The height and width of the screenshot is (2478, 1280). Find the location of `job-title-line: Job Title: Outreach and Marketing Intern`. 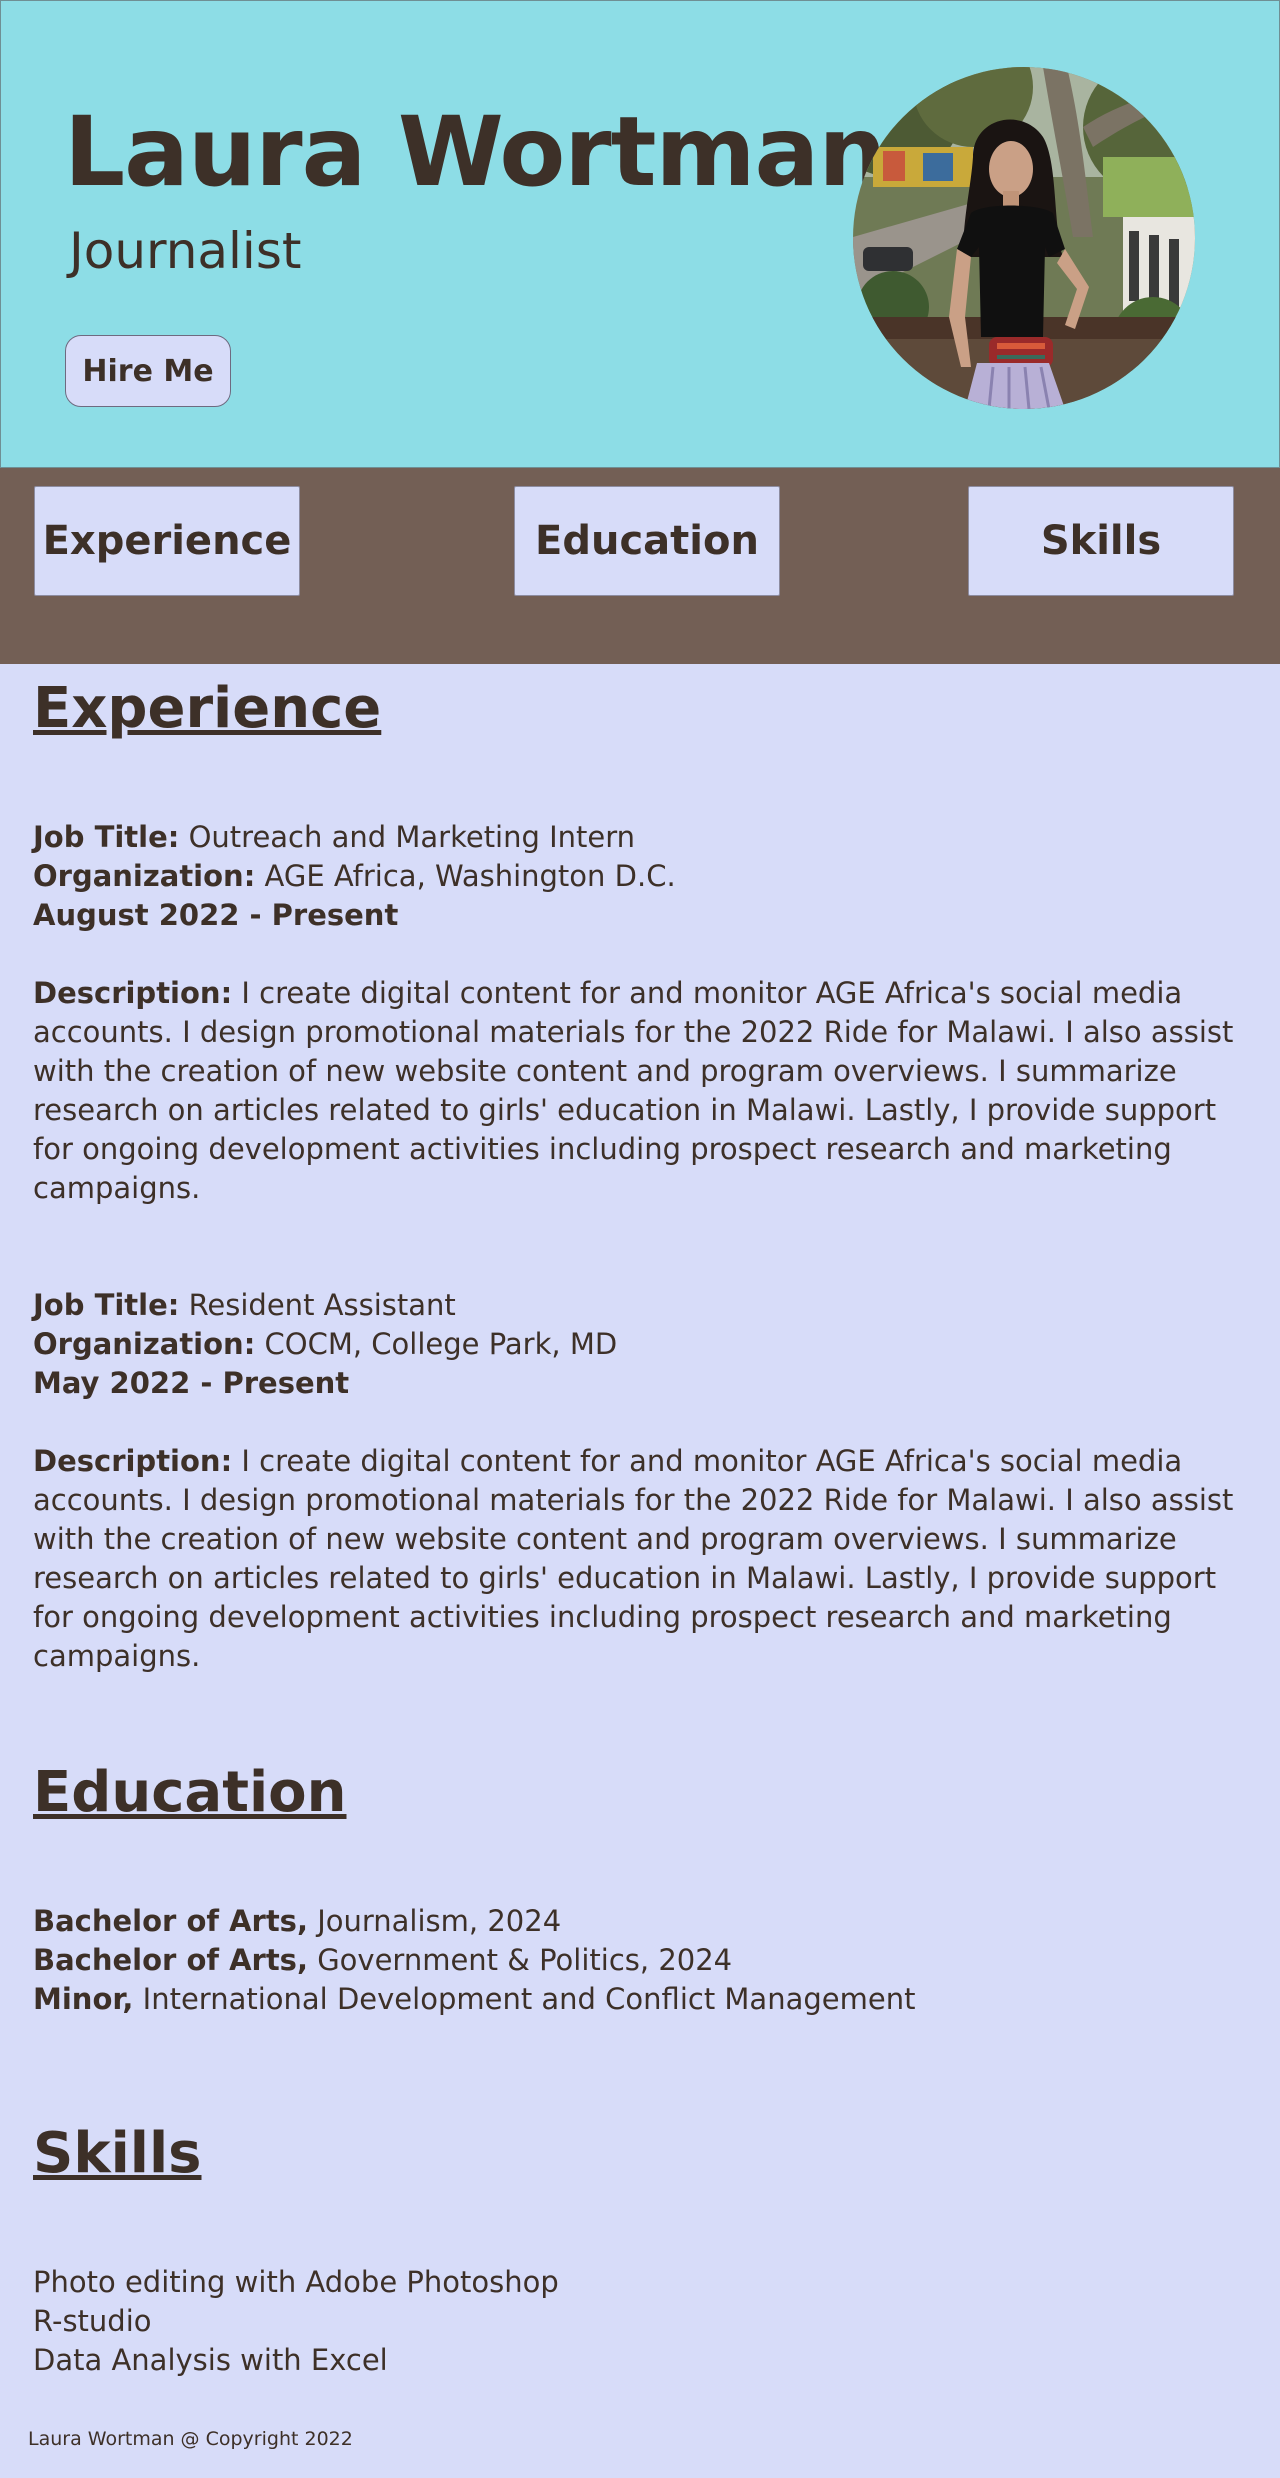

job-title-line: Job Title: Outreach and Marketing Intern is located at coordinates (640, 837).